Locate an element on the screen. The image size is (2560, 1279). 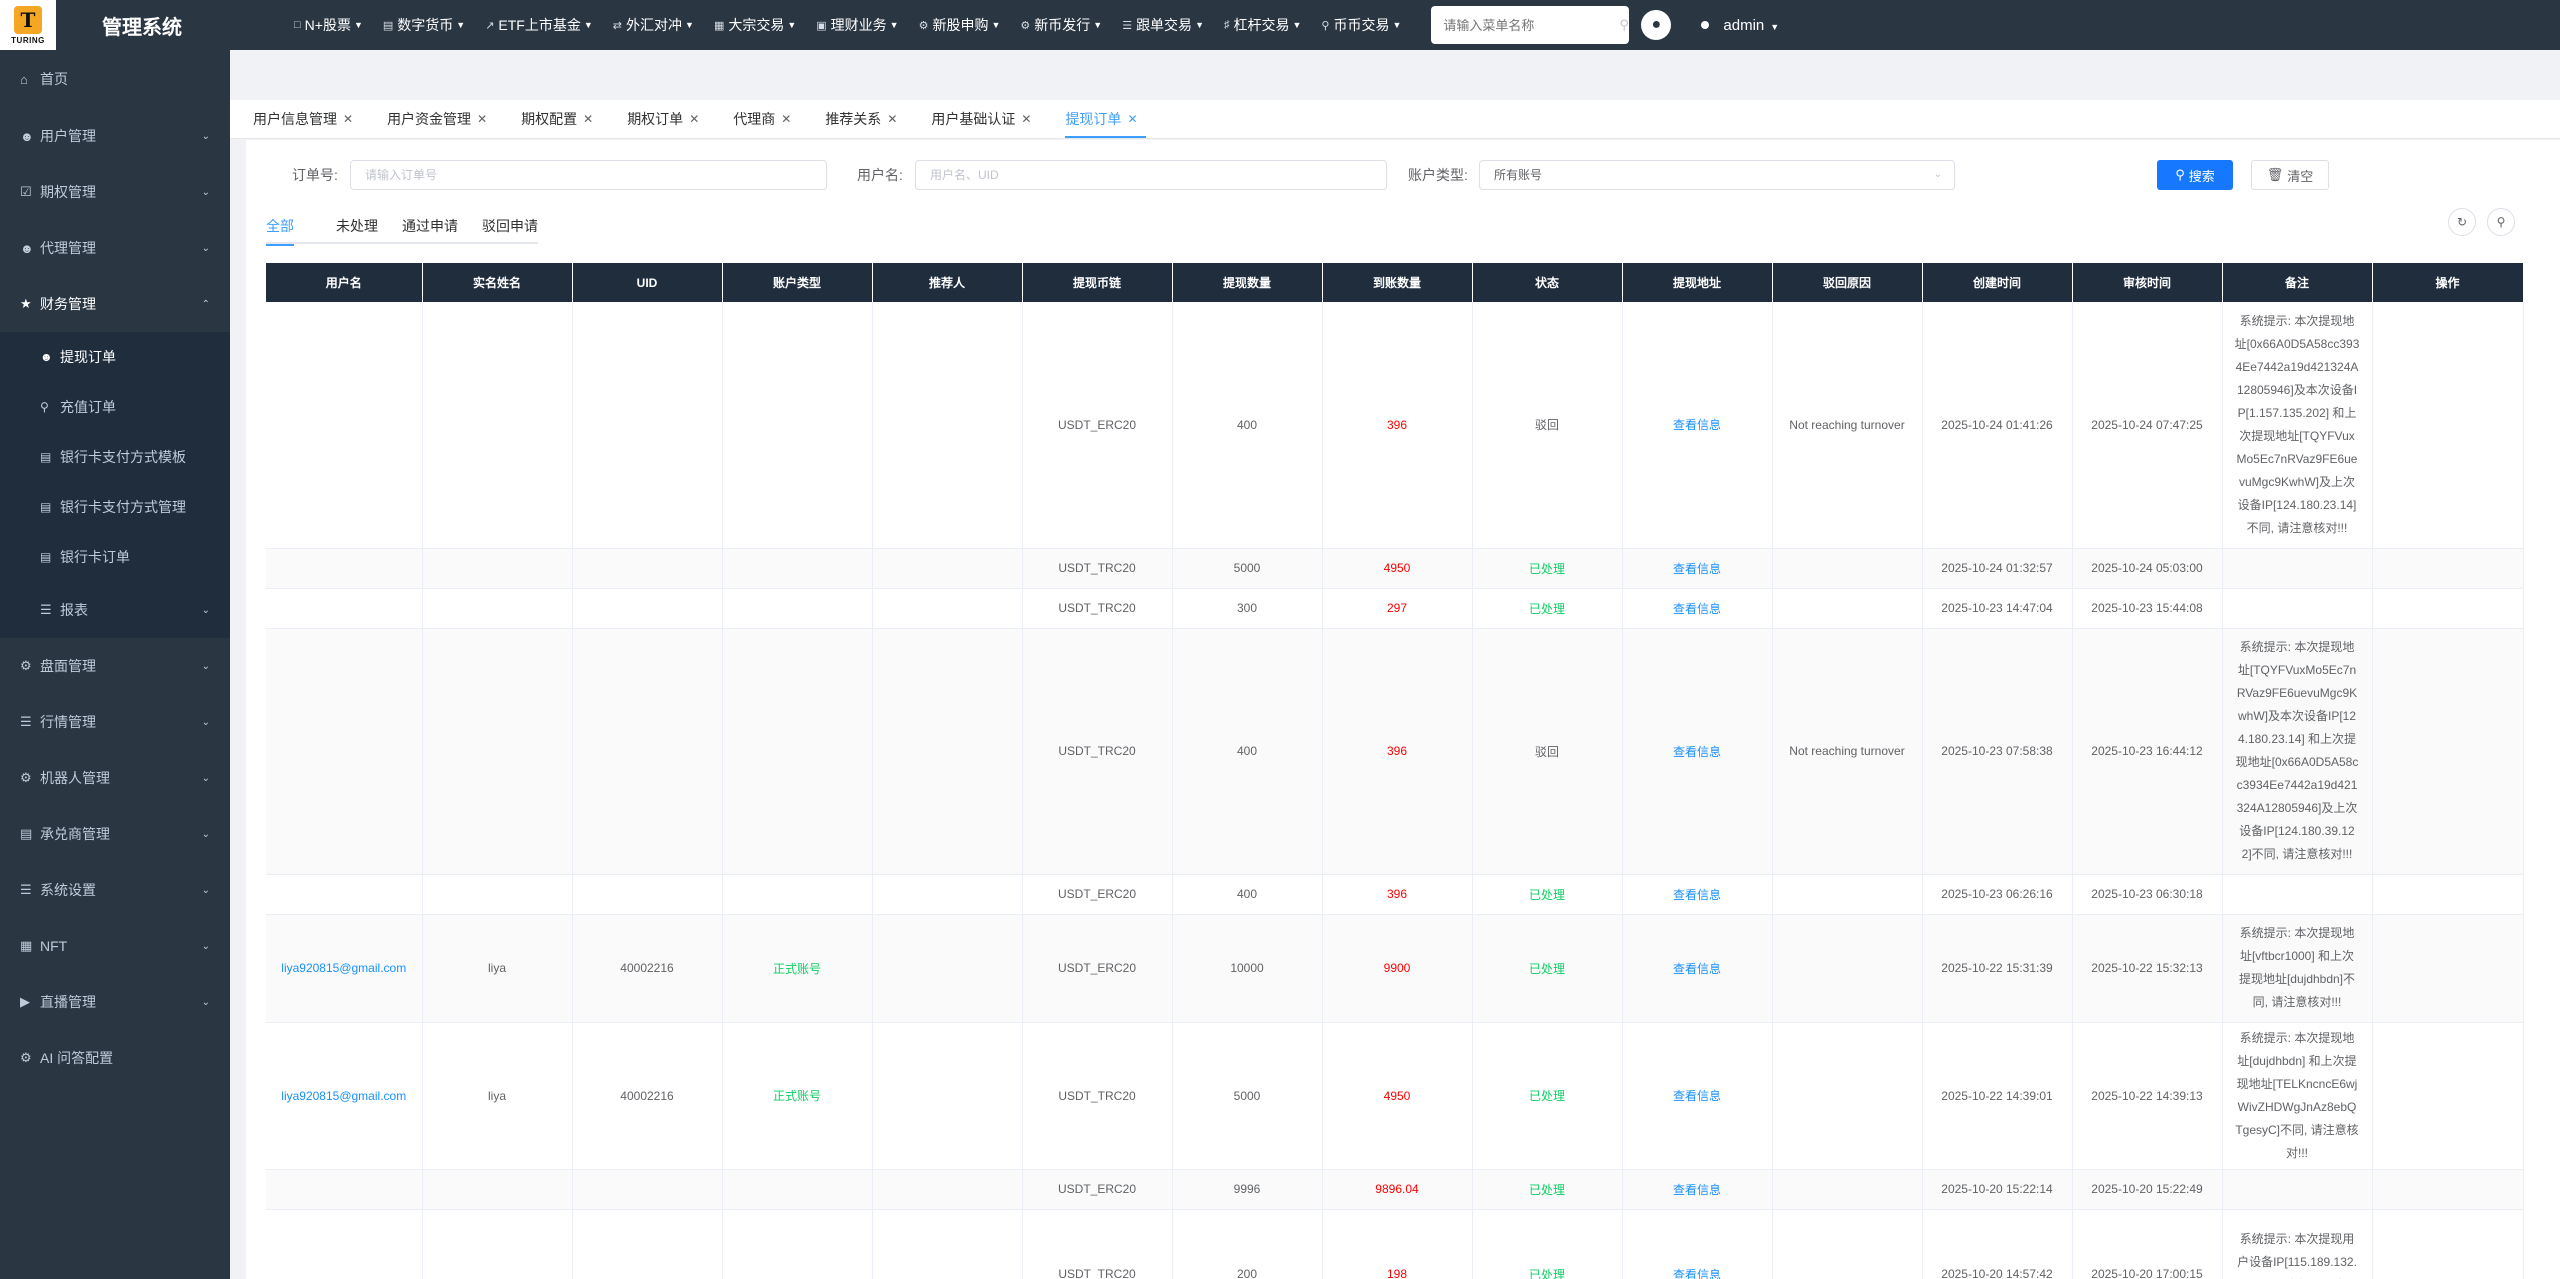
cell-received-amount: 396 is located at coordinates (1397, 424).